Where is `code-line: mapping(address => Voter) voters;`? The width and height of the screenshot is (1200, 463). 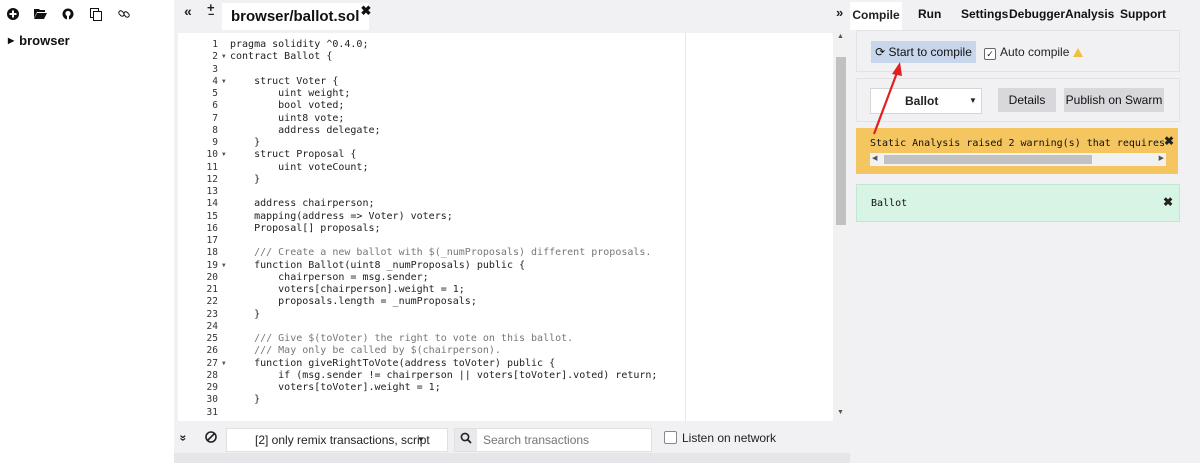
code-line: mapping(address => Voter) voters; is located at coordinates (341, 216).